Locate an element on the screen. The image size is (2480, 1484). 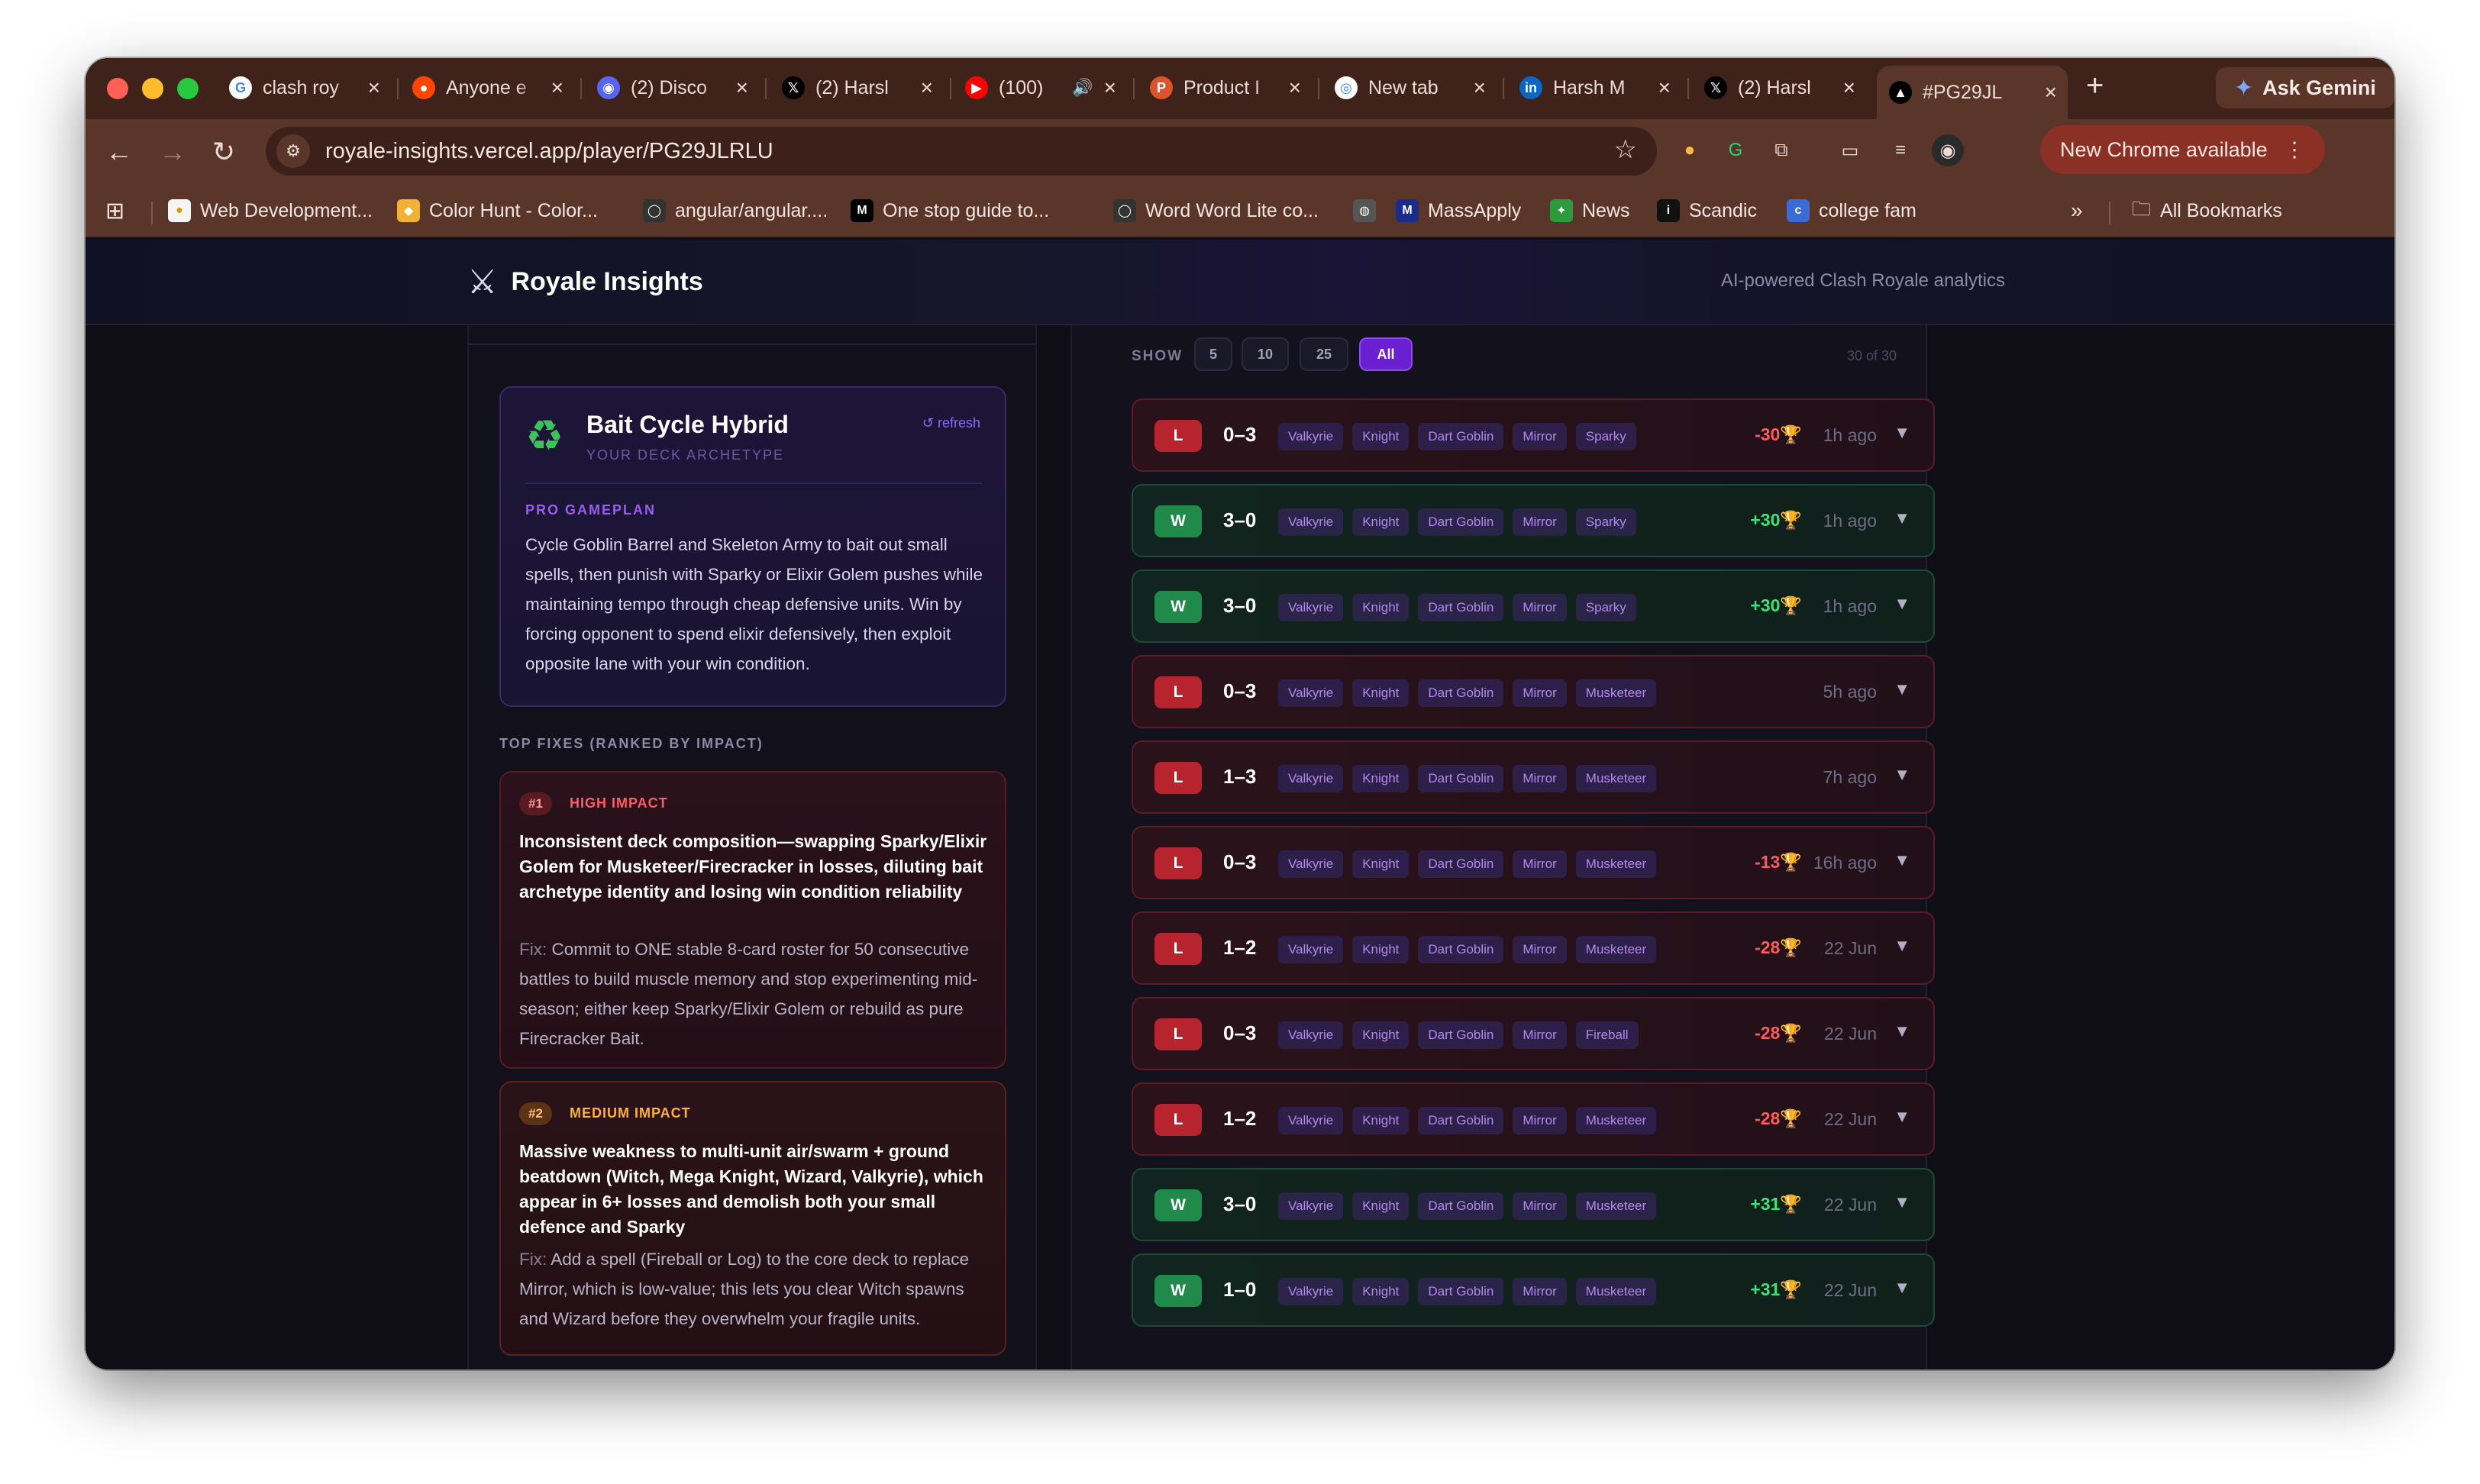
apps-grid-icon: ⊞ is located at coordinates (114, 211).